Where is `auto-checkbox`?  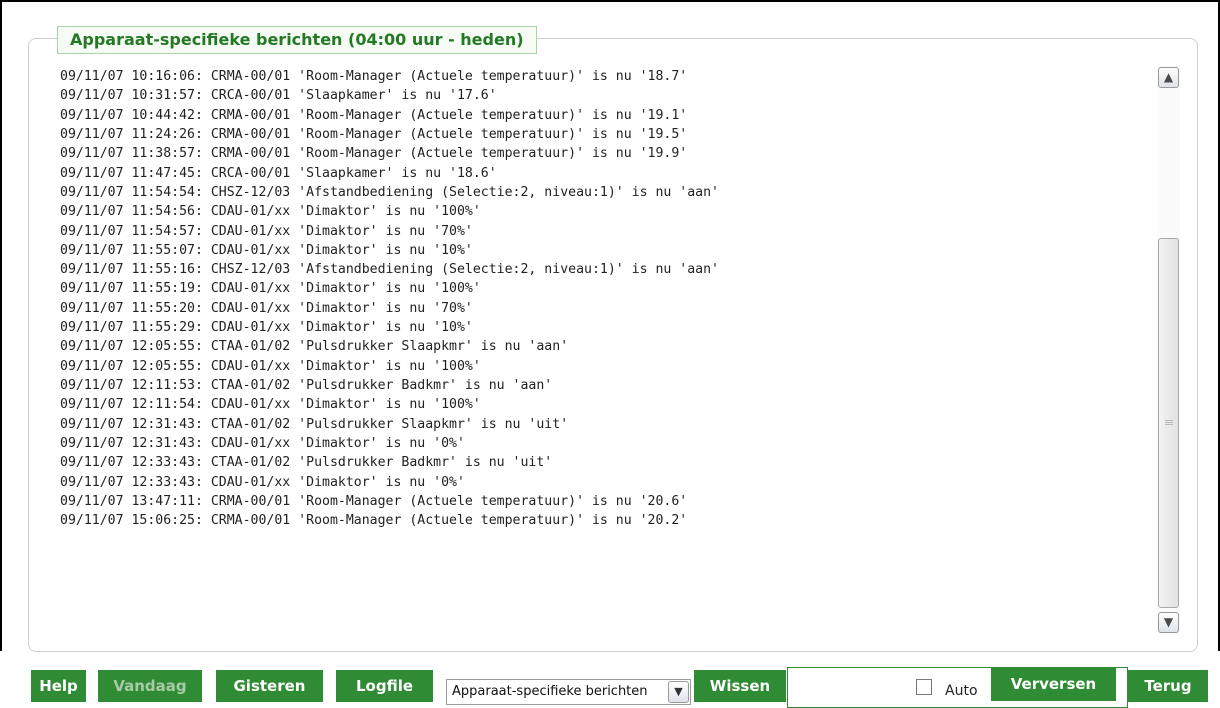
auto-checkbox is located at coordinates (924, 687).